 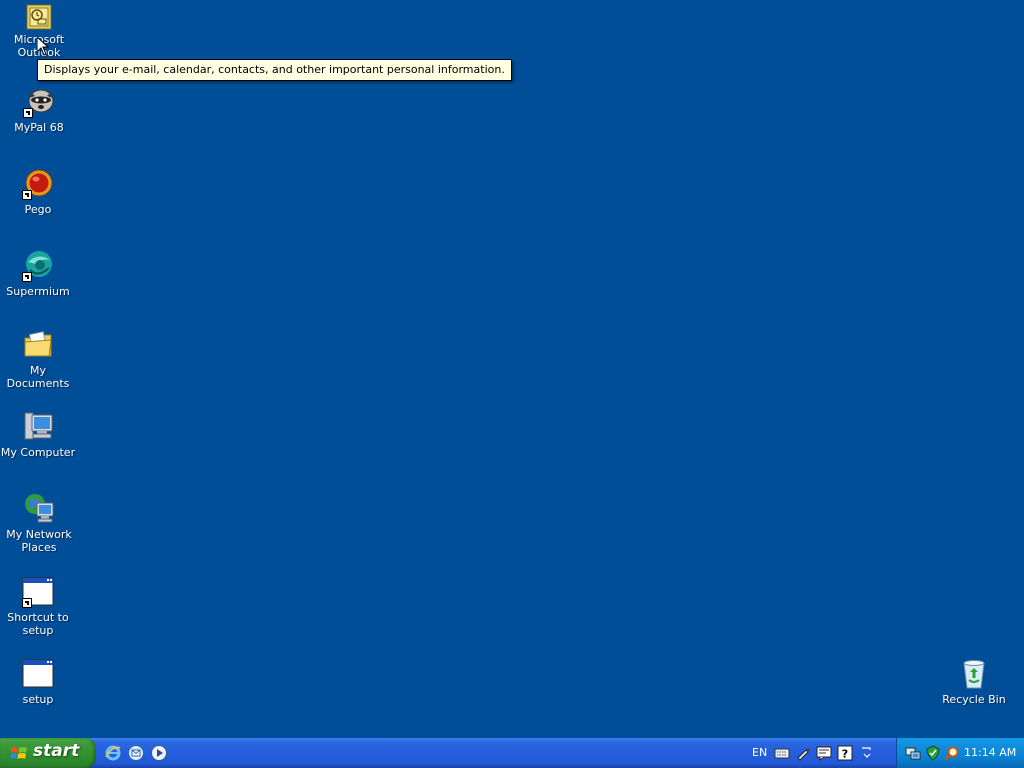 What do you see at coordinates (974, 699) in the screenshot?
I see `desktop-icon-label: Recycle Bin` at bounding box center [974, 699].